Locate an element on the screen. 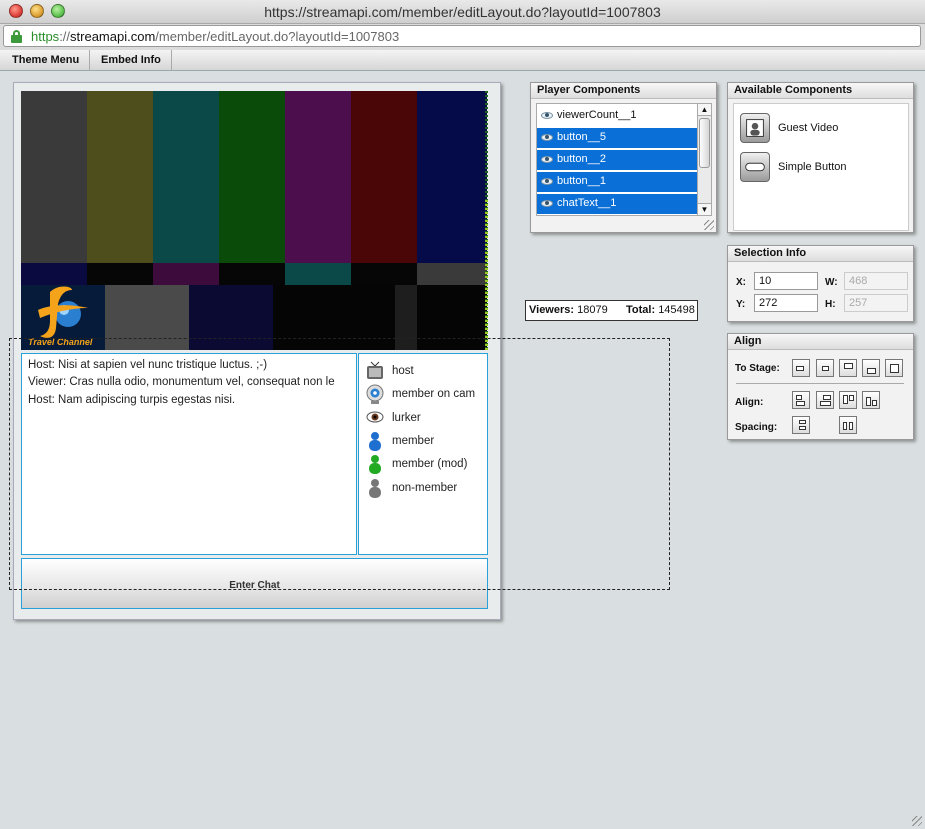  x-field: 10 is located at coordinates (786, 281).